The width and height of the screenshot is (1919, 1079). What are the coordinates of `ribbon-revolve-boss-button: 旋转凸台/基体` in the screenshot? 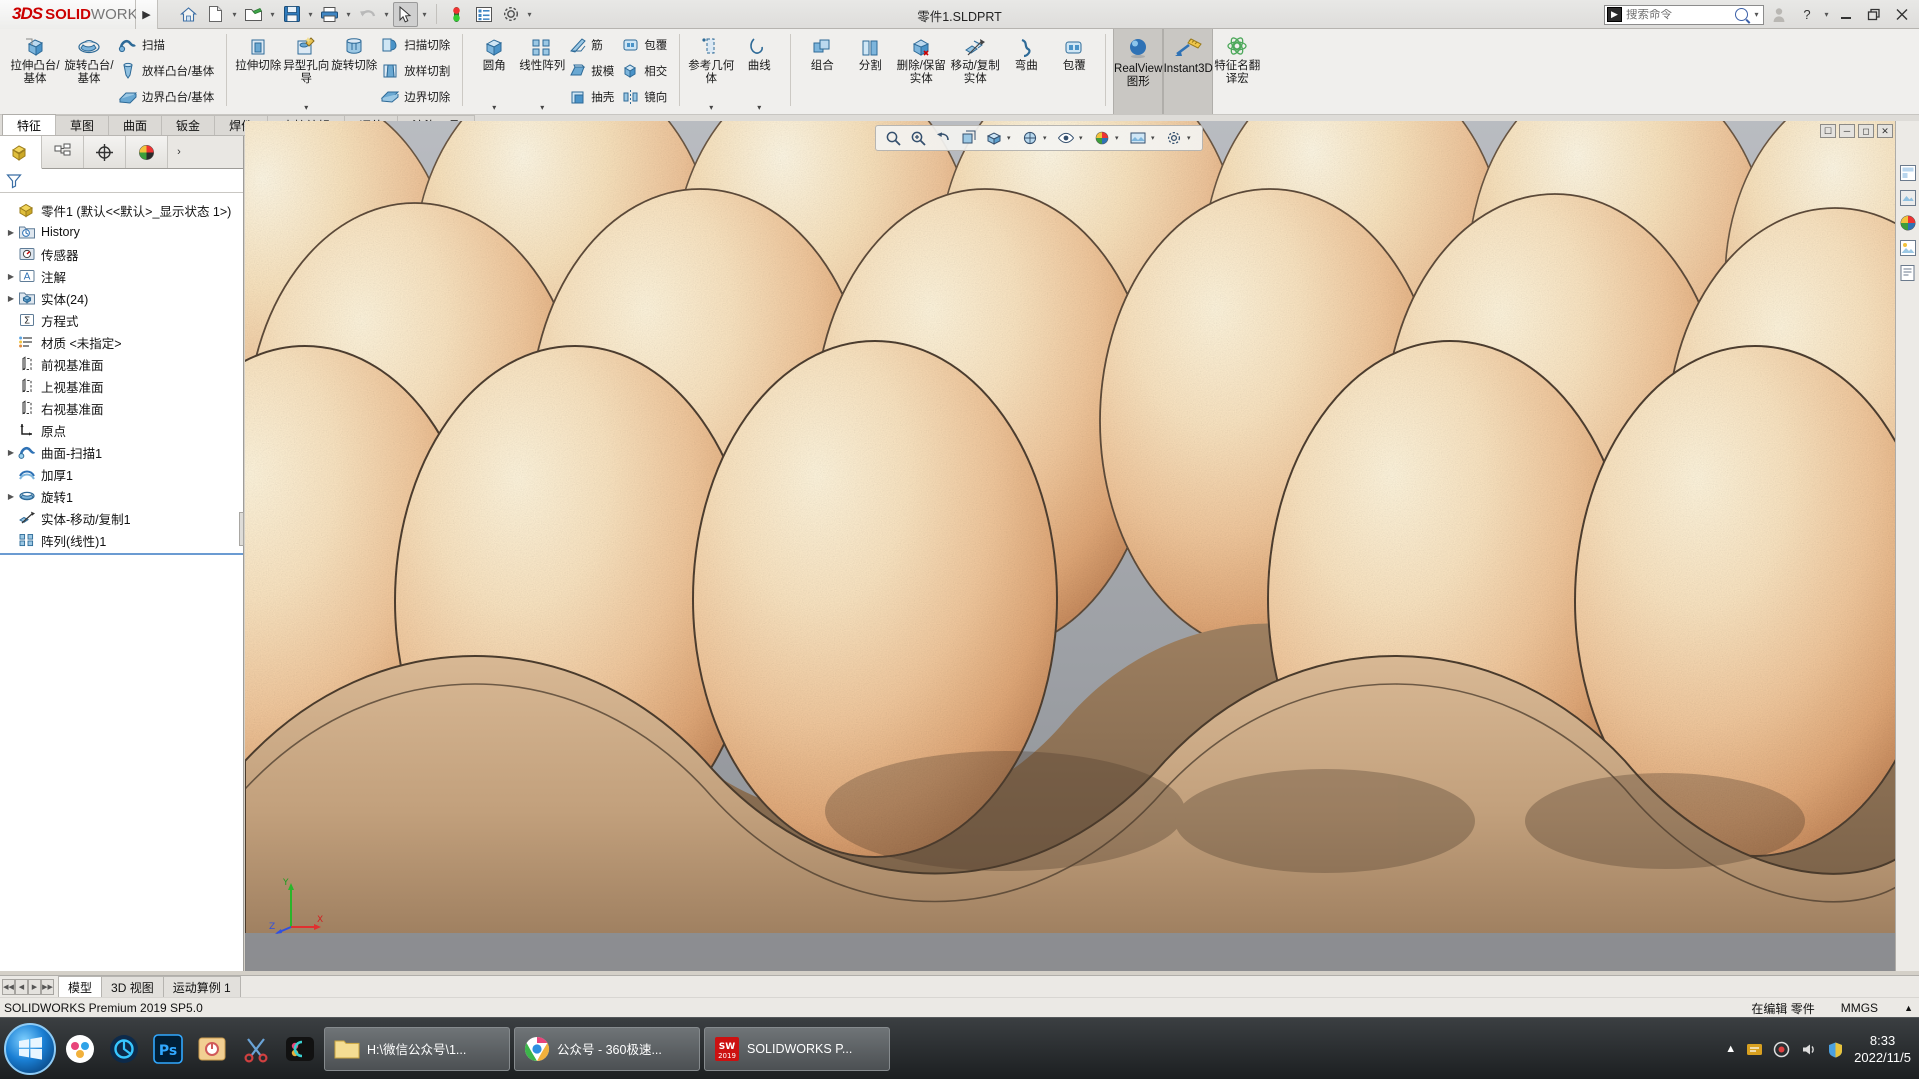 It's located at (89, 71).